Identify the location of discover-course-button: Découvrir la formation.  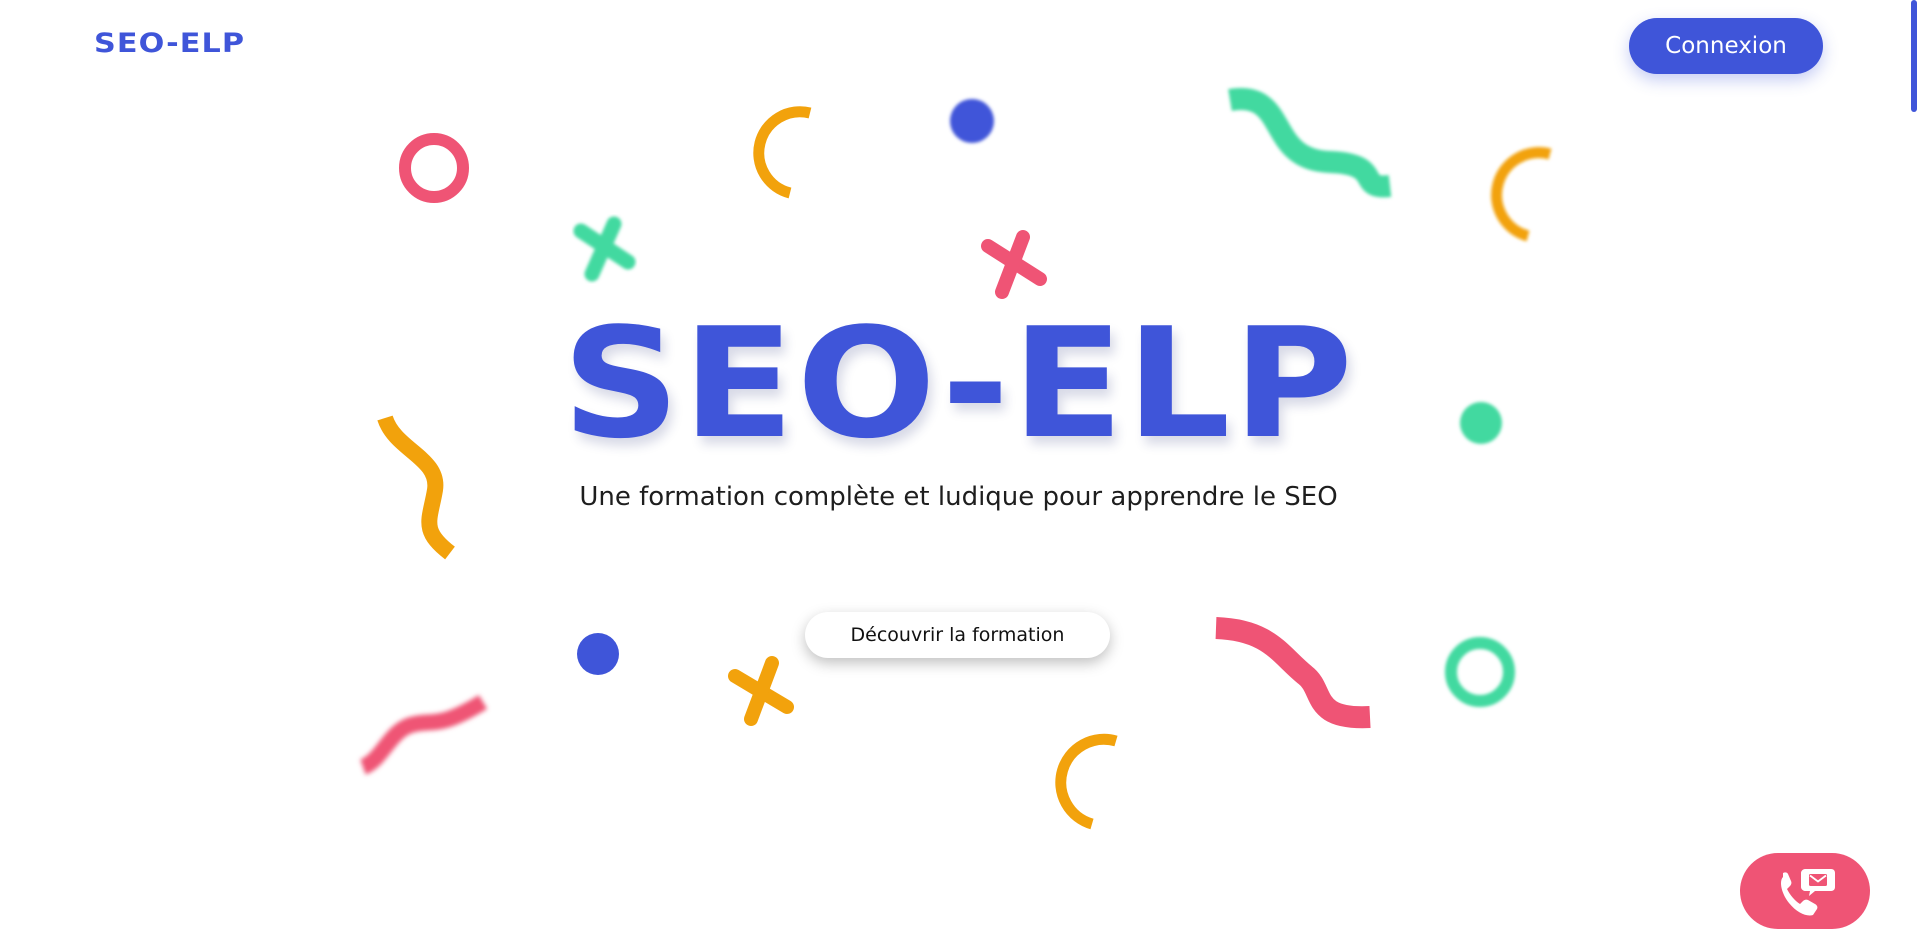
(957, 635).